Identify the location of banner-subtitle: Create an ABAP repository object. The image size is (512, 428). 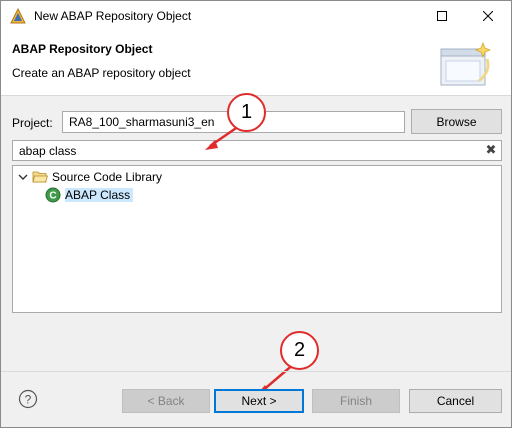
(101, 73).